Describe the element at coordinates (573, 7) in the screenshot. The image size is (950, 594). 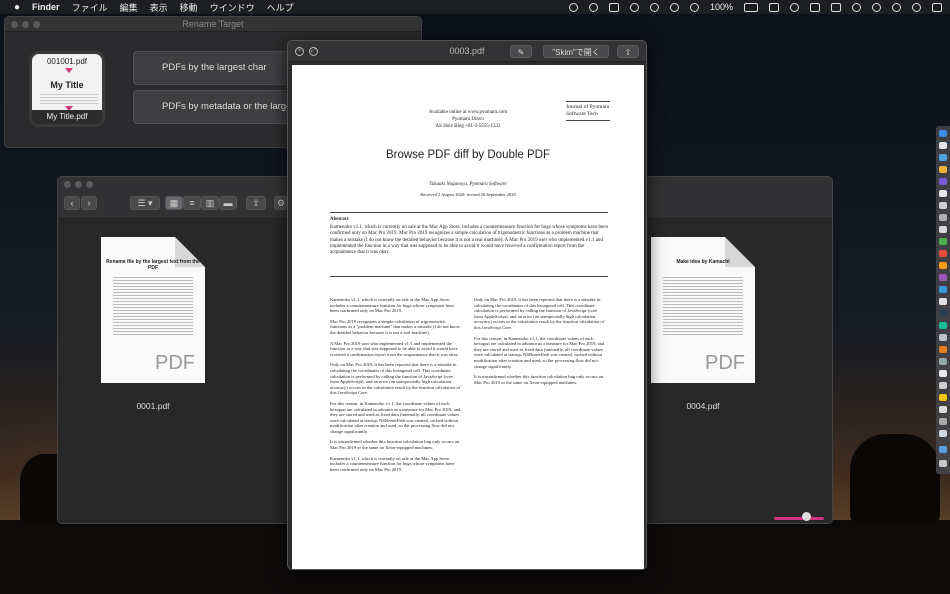
I see `record-icon` at that location.